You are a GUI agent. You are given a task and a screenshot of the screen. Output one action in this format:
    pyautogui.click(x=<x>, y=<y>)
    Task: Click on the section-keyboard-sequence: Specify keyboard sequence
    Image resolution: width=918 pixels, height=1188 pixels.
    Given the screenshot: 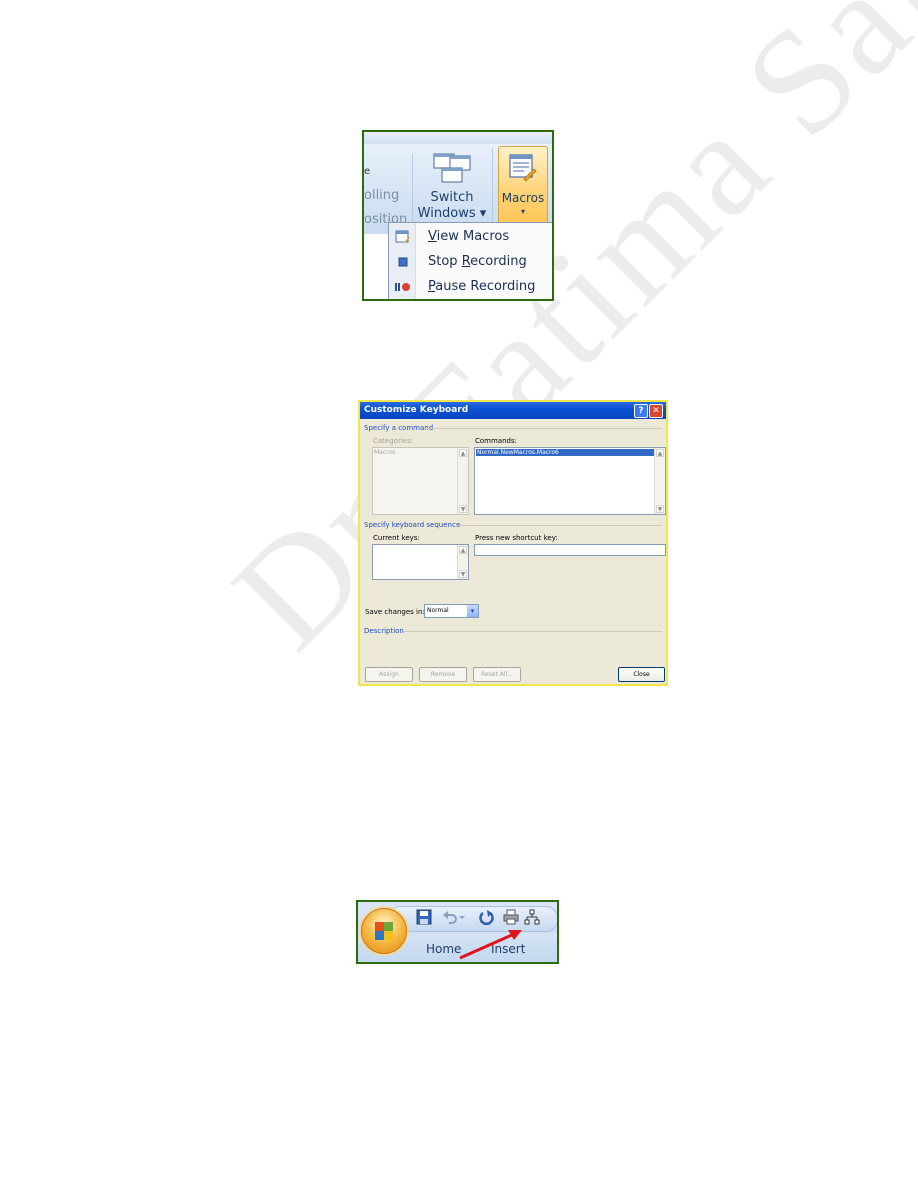 What is the action you would take?
    pyautogui.click(x=412, y=525)
    